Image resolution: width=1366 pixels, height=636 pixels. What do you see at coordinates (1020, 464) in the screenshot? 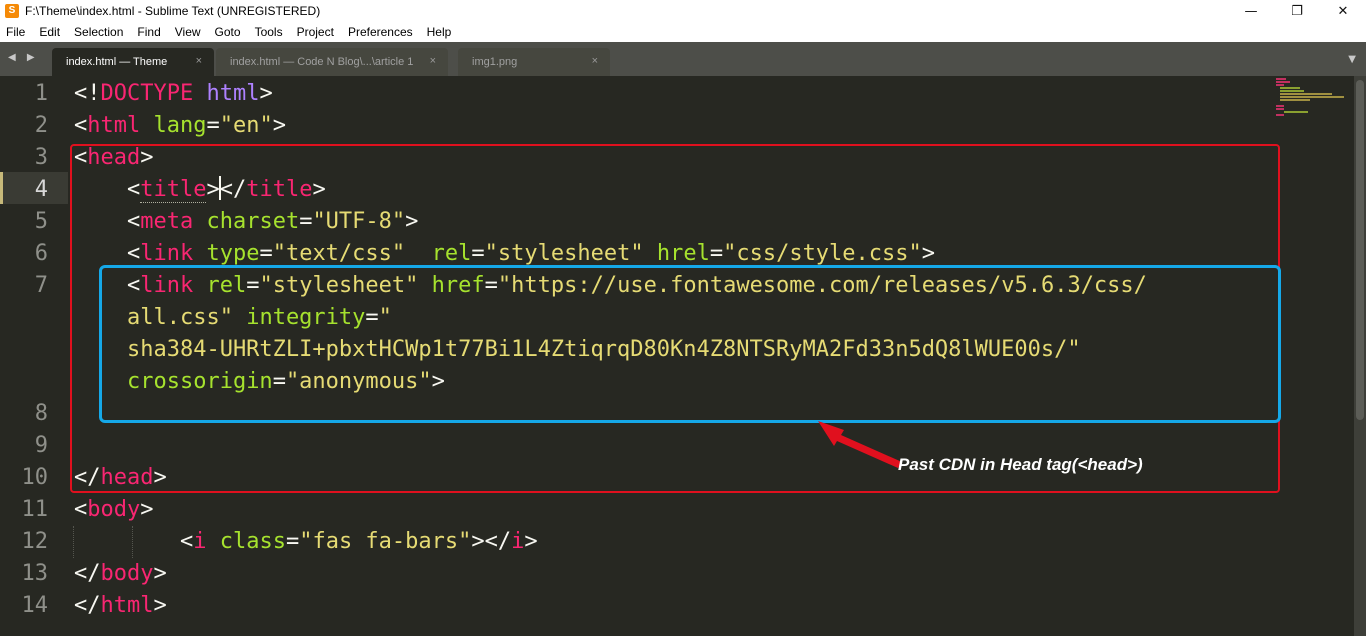
I see `annotation-text: Past CDN in Head tag(<head>)` at bounding box center [1020, 464].